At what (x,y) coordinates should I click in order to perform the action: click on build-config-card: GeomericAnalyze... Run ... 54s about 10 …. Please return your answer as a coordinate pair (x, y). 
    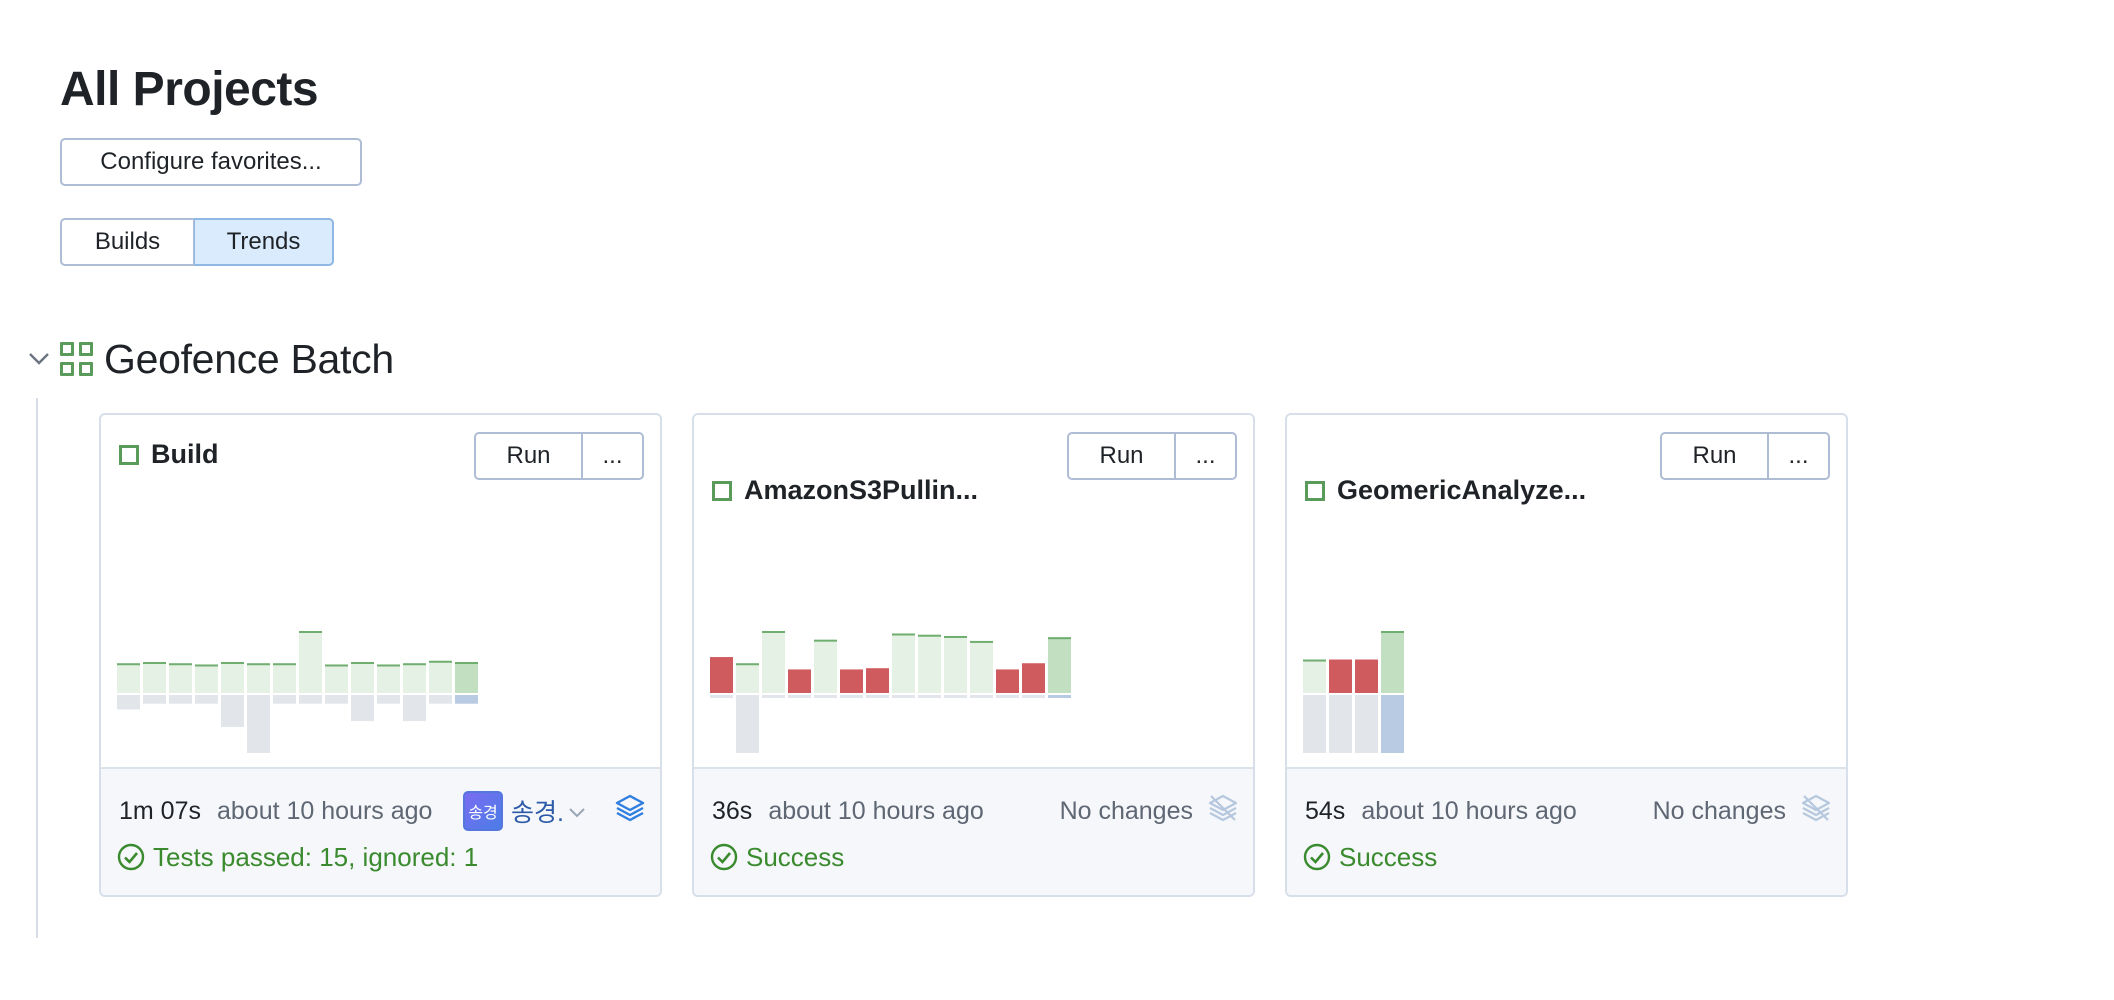
    Looking at the image, I should click on (1566, 655).